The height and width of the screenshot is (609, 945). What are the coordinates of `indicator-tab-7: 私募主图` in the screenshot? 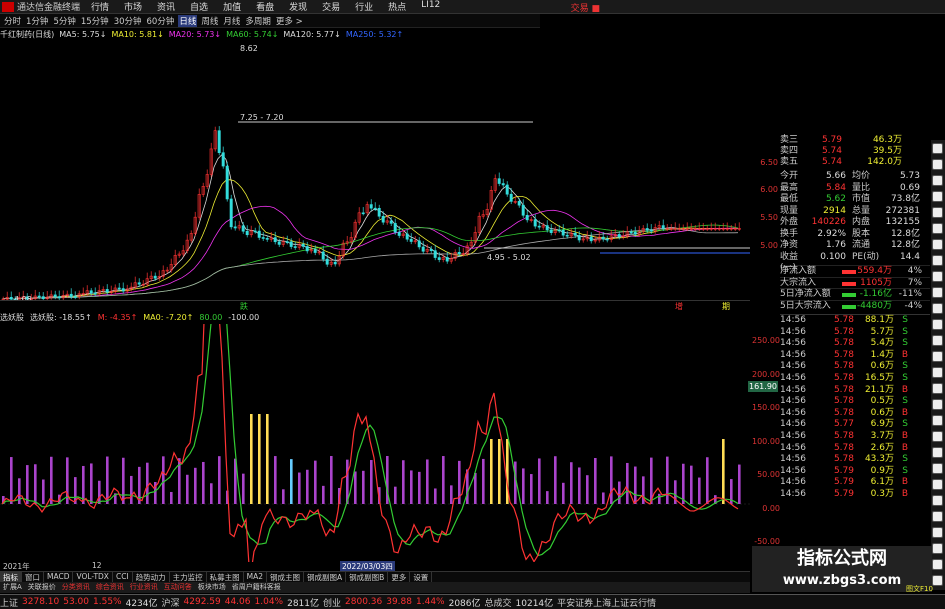 It's located at (225, 577).